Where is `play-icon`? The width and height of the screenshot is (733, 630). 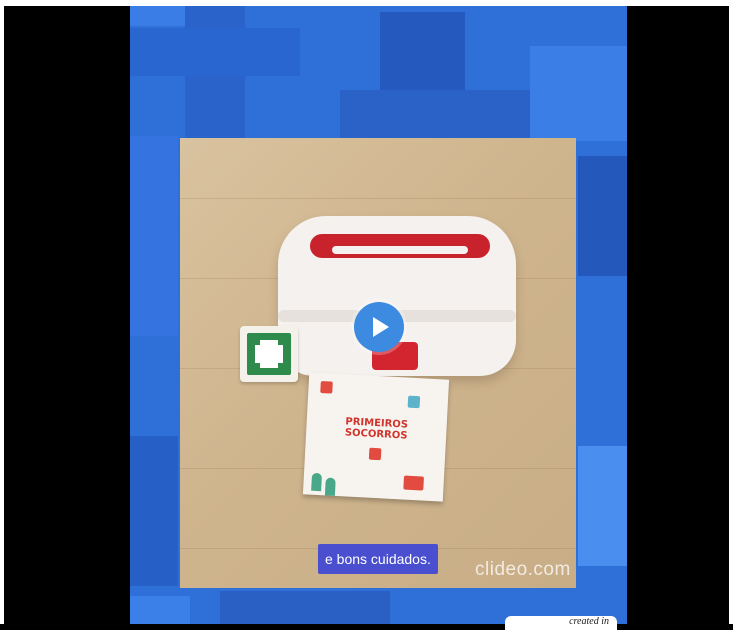 play-icon is located at coordinates (381, 327).